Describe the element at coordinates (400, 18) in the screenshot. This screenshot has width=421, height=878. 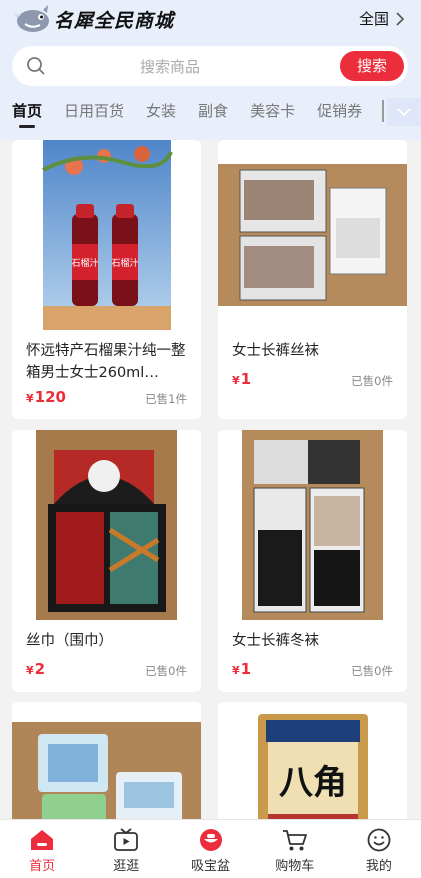
I see `chevron-right-icon` at that location.